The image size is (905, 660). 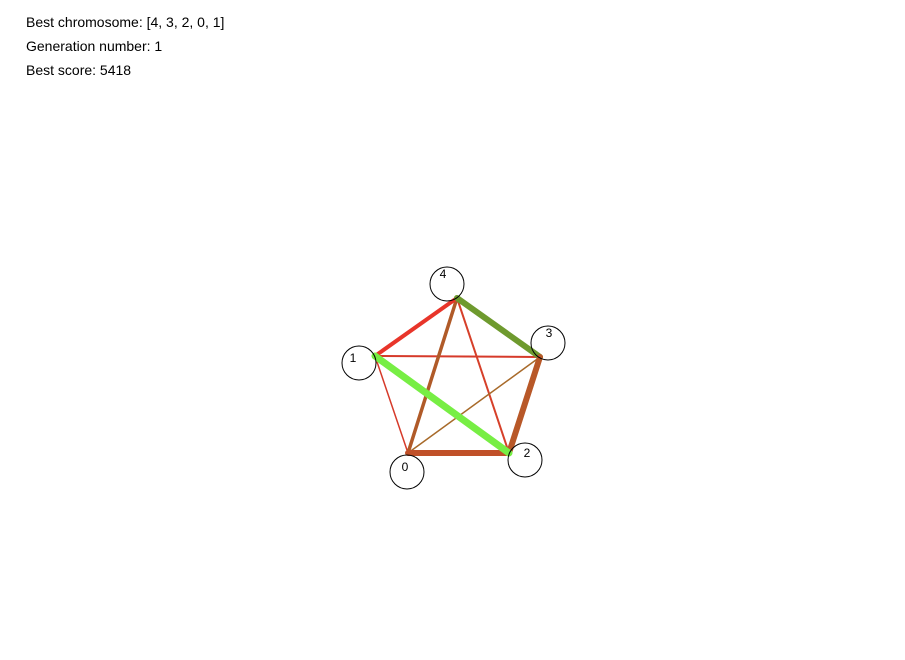 I want to click on node-label-0: 0, so click(x=405, y=467).